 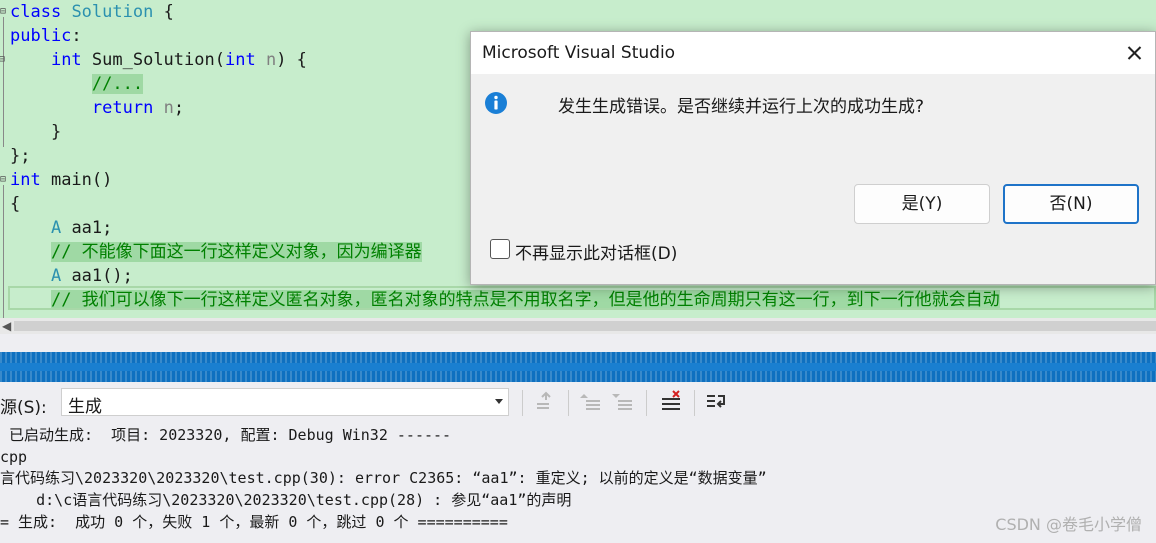 I want to click on dialog-titlebar: Microsoft Visual Studio, so click(x=813, y=53).